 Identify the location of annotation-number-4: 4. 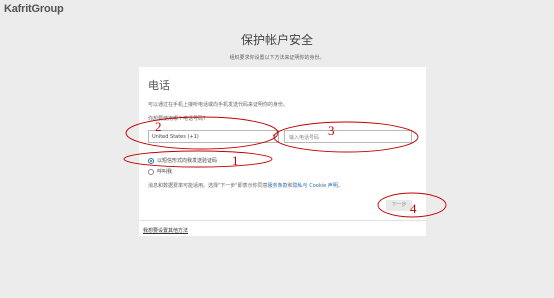
(413, 208).